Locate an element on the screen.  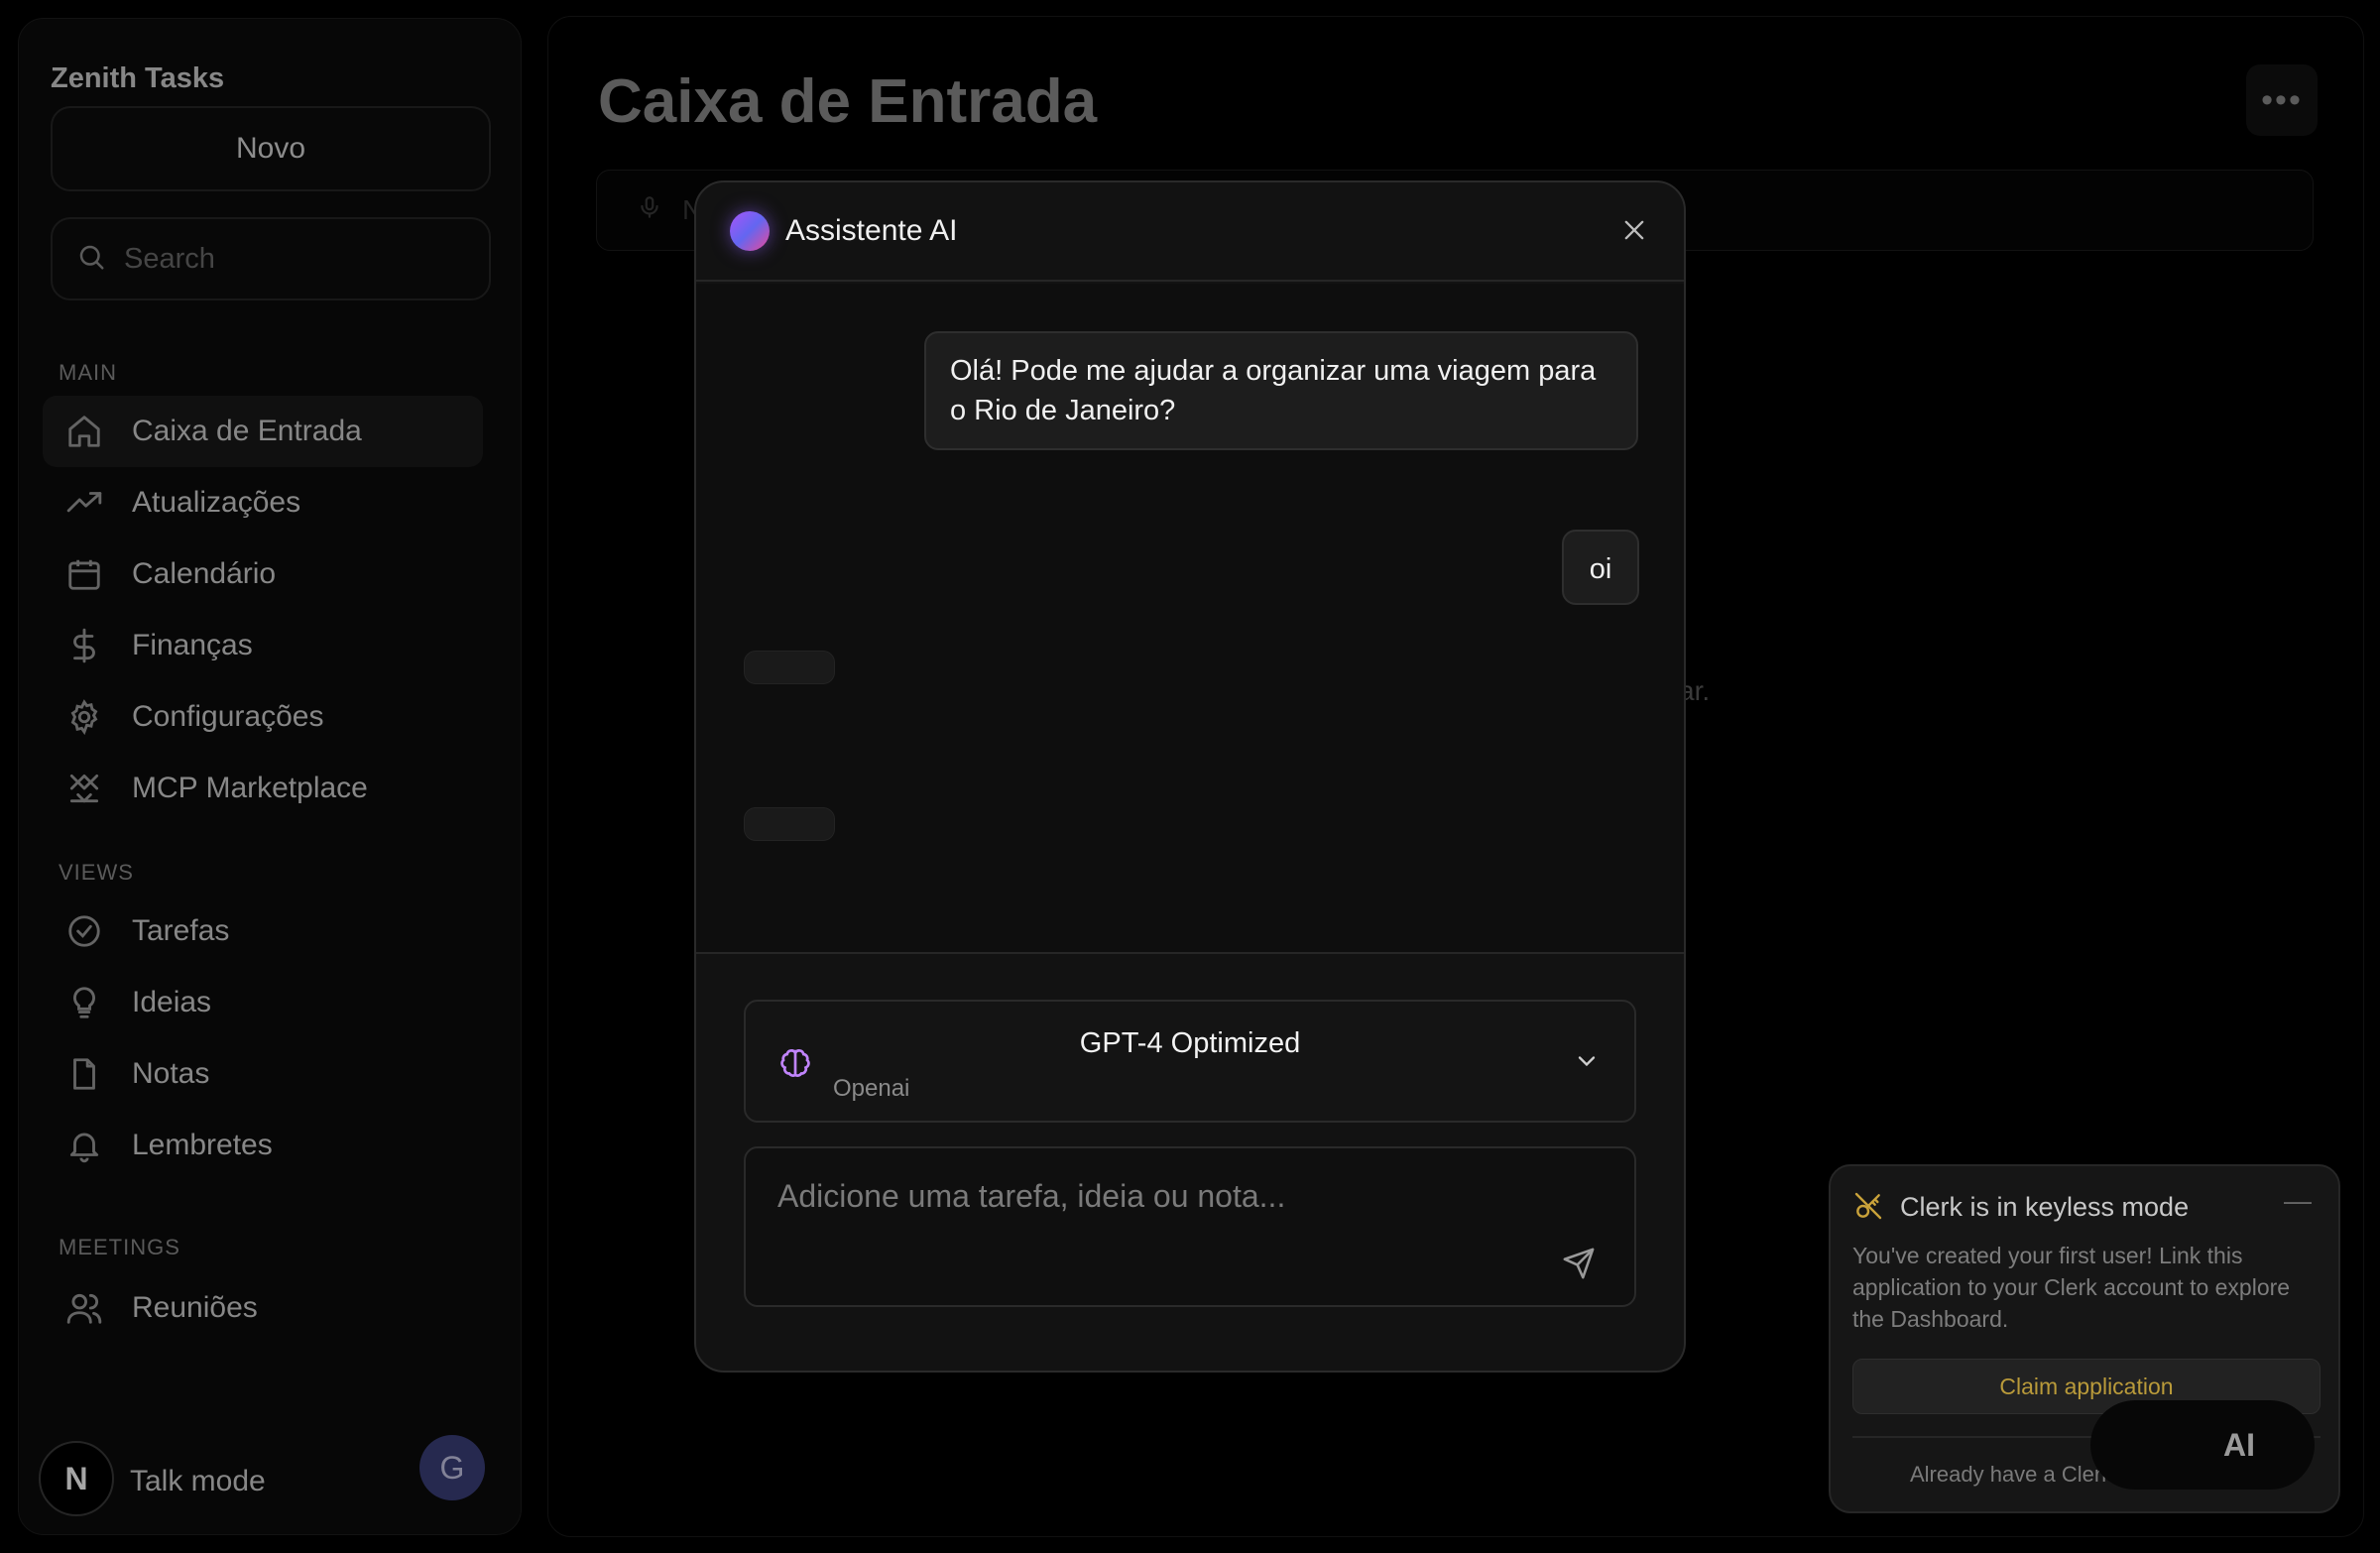
compose-box is located at coordinates (1190, 1226).